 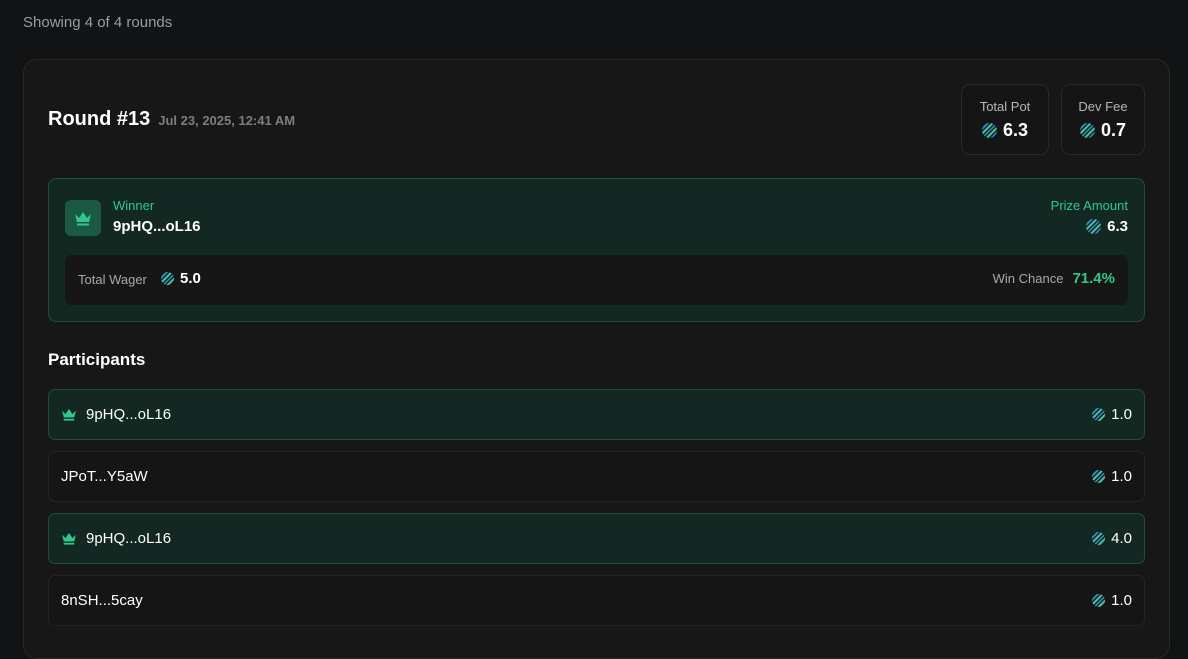 What do you see at coordinates (596, 414) in the screenshot?
I see `participant-row: 9pHQ...oL16 1.0` at bounding box center [596, 414].